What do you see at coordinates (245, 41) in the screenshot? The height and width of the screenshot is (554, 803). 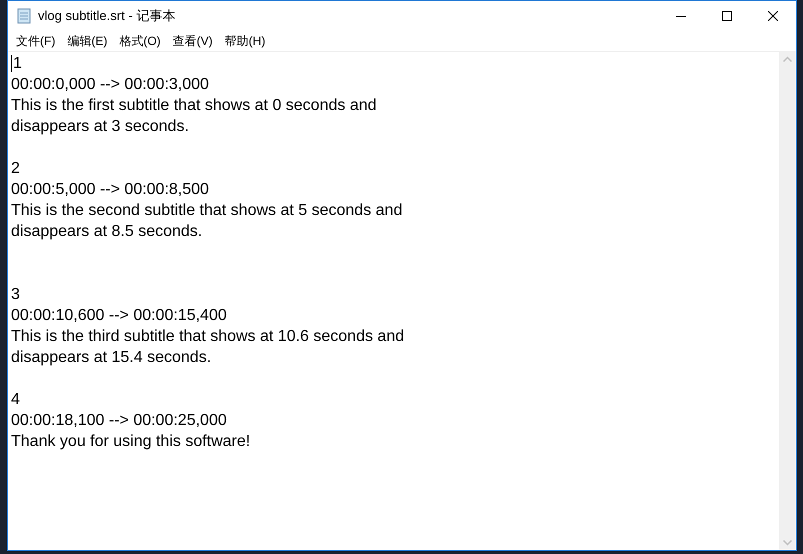 I see `menu-item: 帮助(H)` at bounding box center [245, 41].